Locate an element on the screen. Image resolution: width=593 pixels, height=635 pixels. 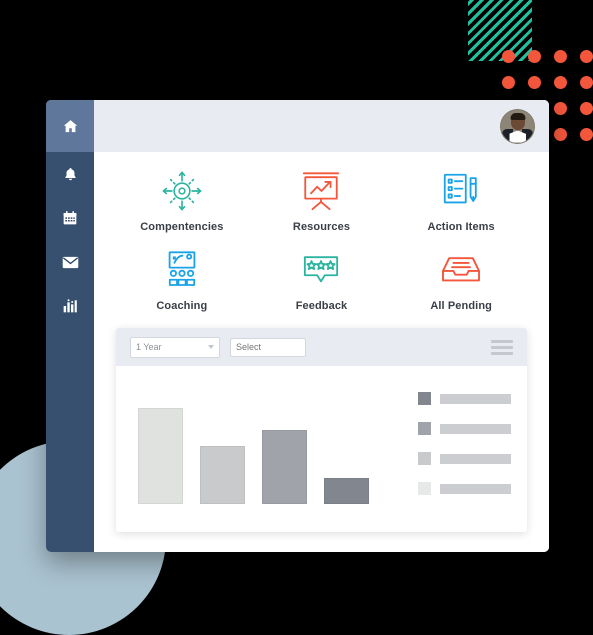
period-select: 1 Year is located at coordinates (175, 347).